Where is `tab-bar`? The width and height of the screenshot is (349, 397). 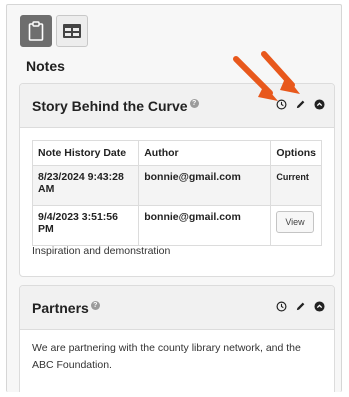 tab-bar is located at coordinates (54, 31).